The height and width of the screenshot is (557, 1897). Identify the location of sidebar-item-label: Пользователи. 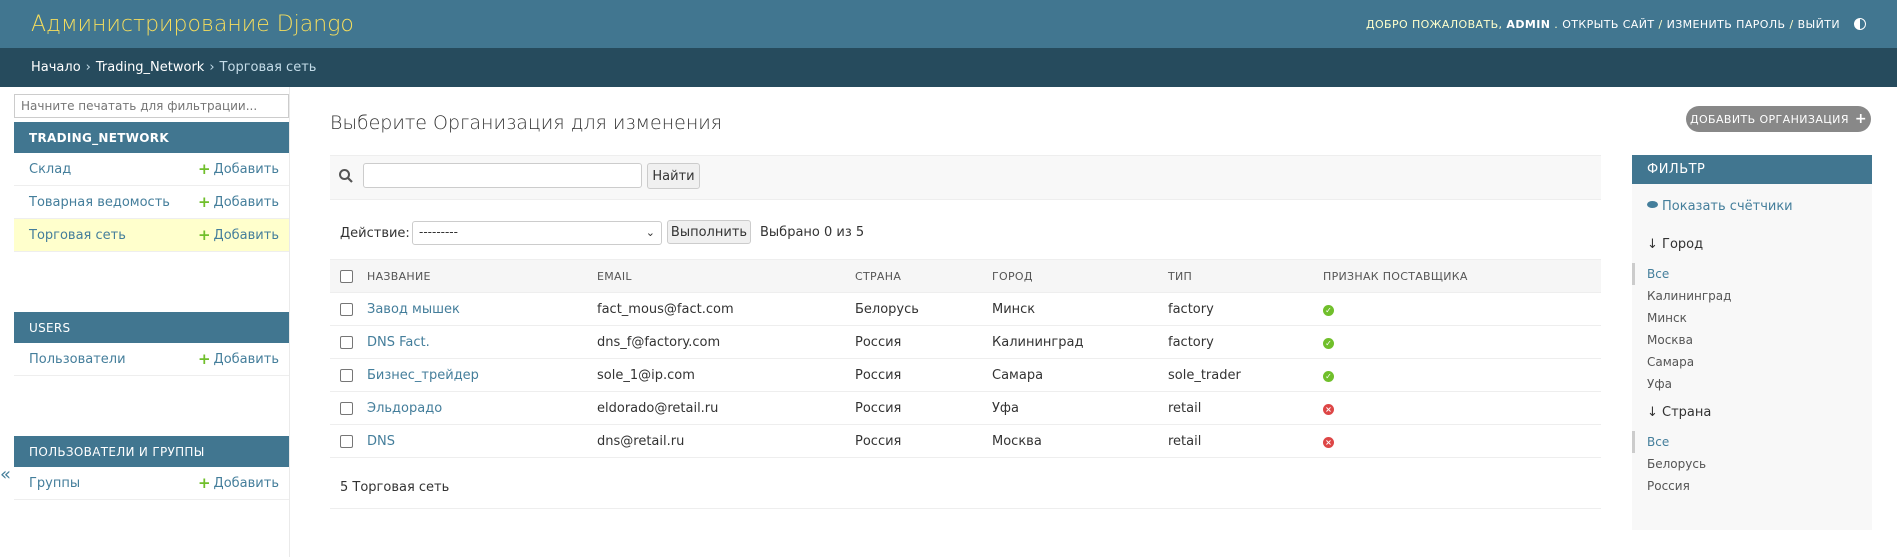
(77, 359).